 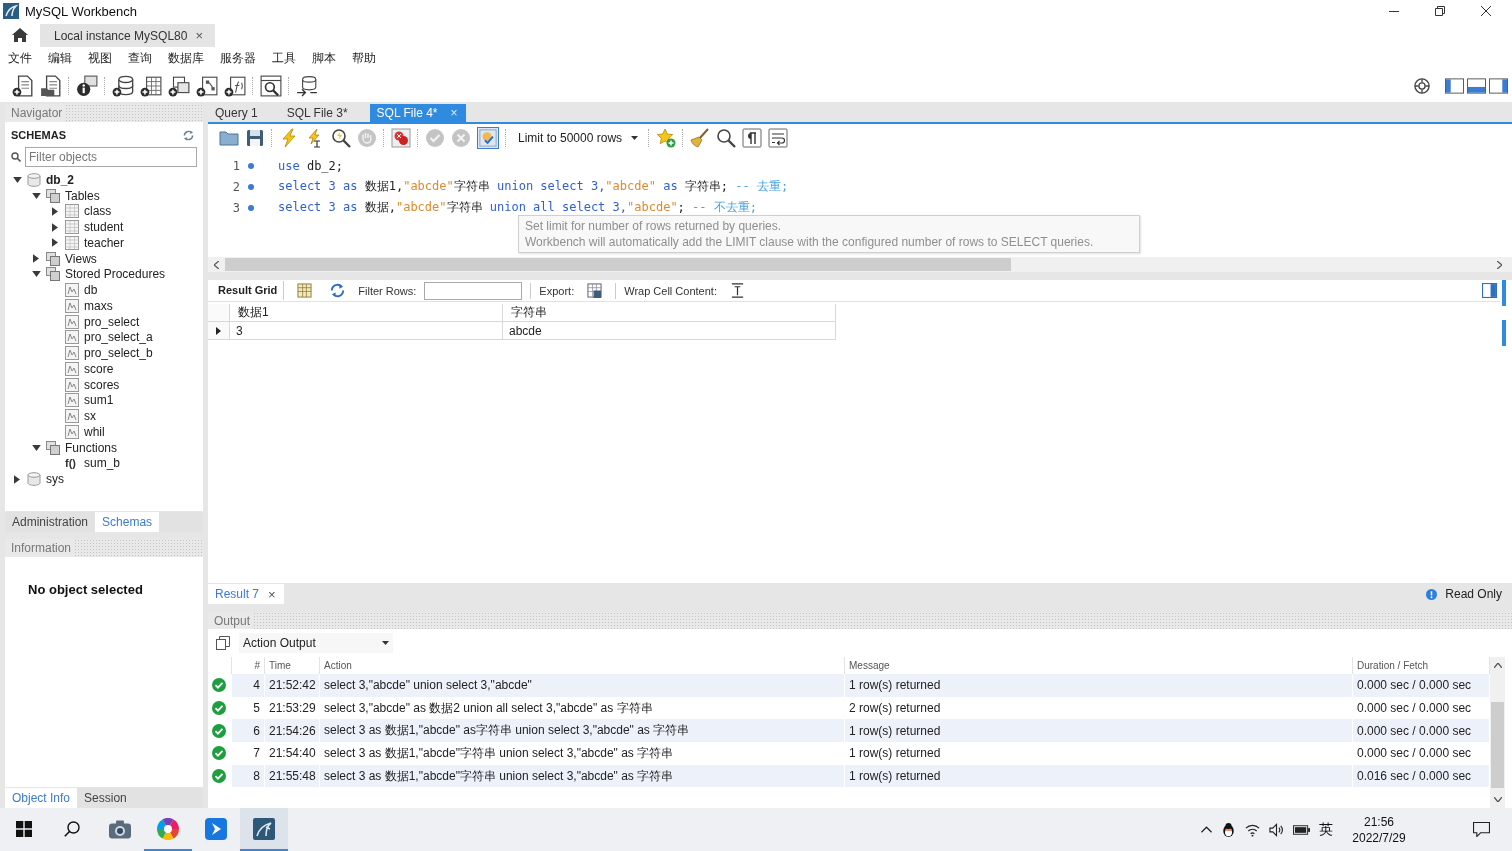 What do you see at coordinates (1497, 799) in the screenshot?
I see `scroll-down-icon` at bounding box center [1497, 799].